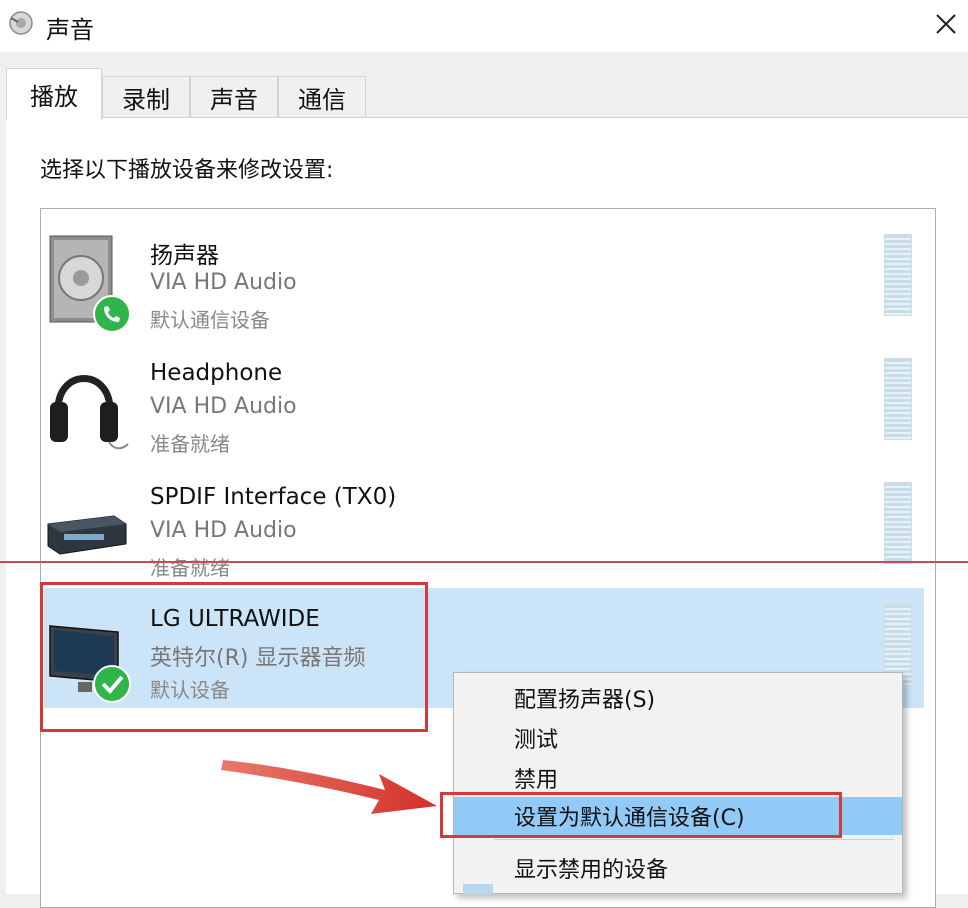 The height and width of the screenshot is (908, 968). What do you see at coordinates (484, 562) in the screenshot?
I see `annotation-divider-line` at bounding box center [484, 562].